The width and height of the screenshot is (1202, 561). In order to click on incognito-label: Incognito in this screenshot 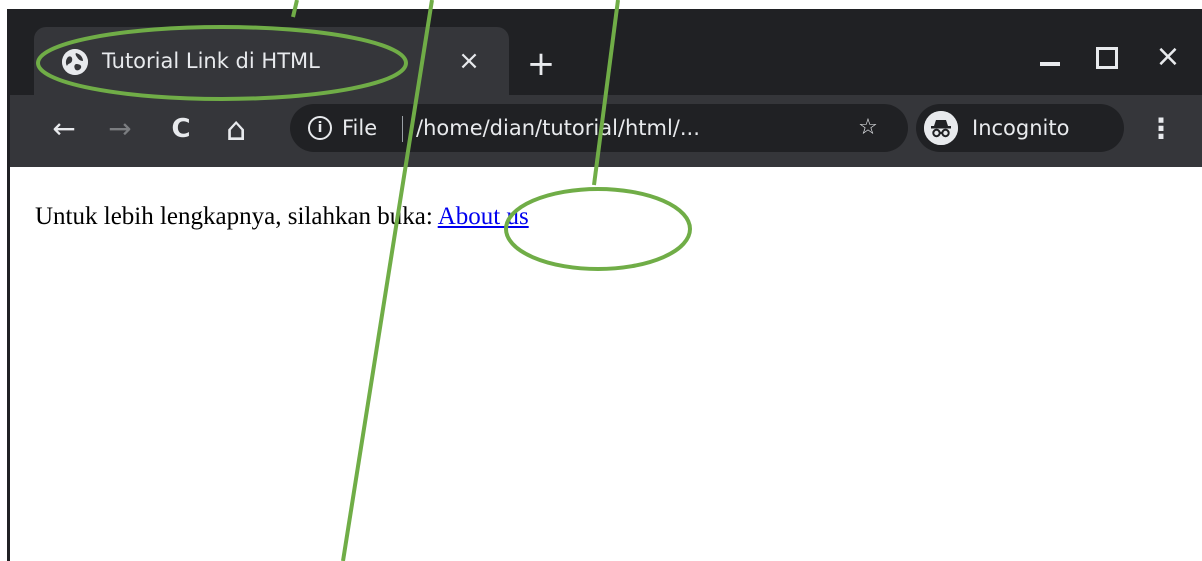, I will do `click(1021, 128)`.